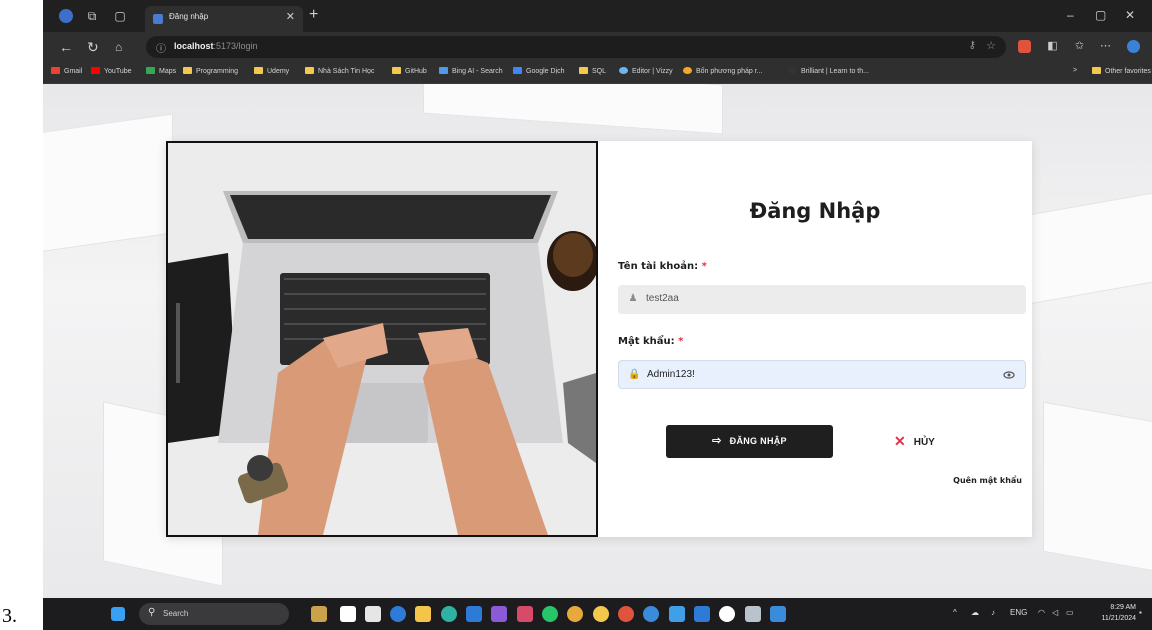 This screenshot has width=1152, height=630. What do you see at coordinates (111, 71) in the screenshot?
I see `bookmark-youtube: YouTube` at bounding box center [111, 71].